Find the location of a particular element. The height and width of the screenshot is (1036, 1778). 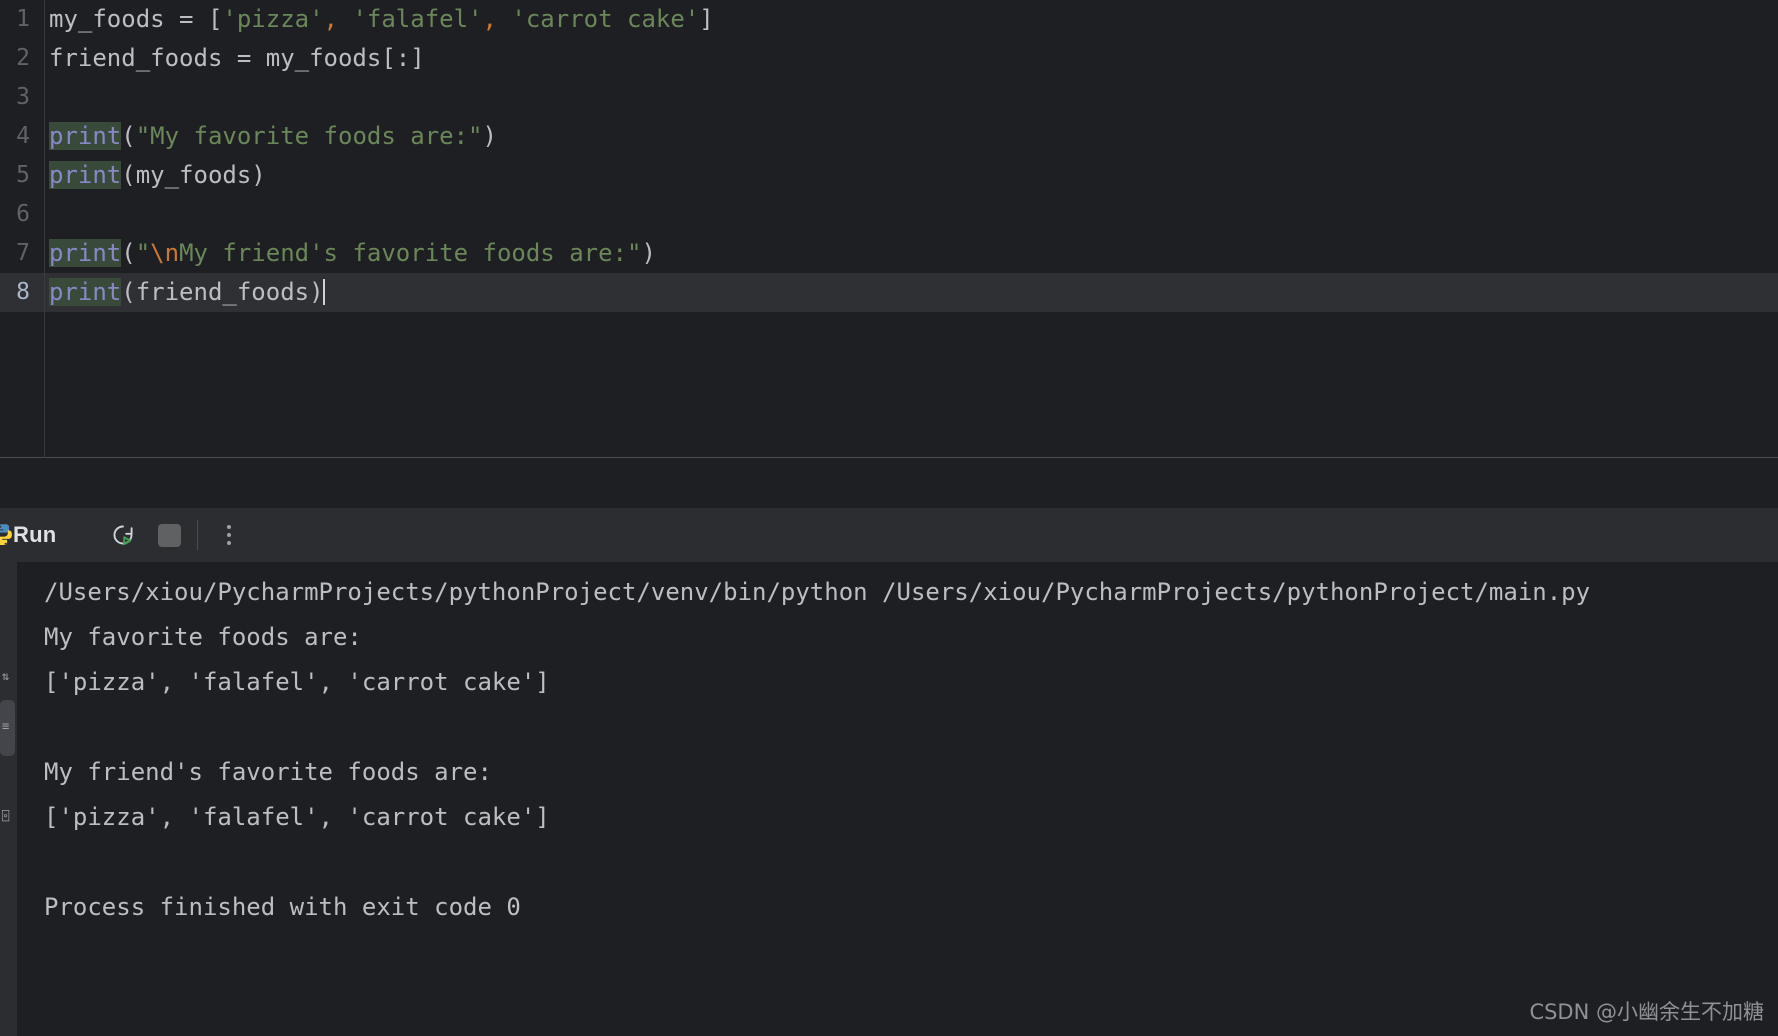

code-line: 4 print("My favorite foods are:") is located at coordinates (889, 136).